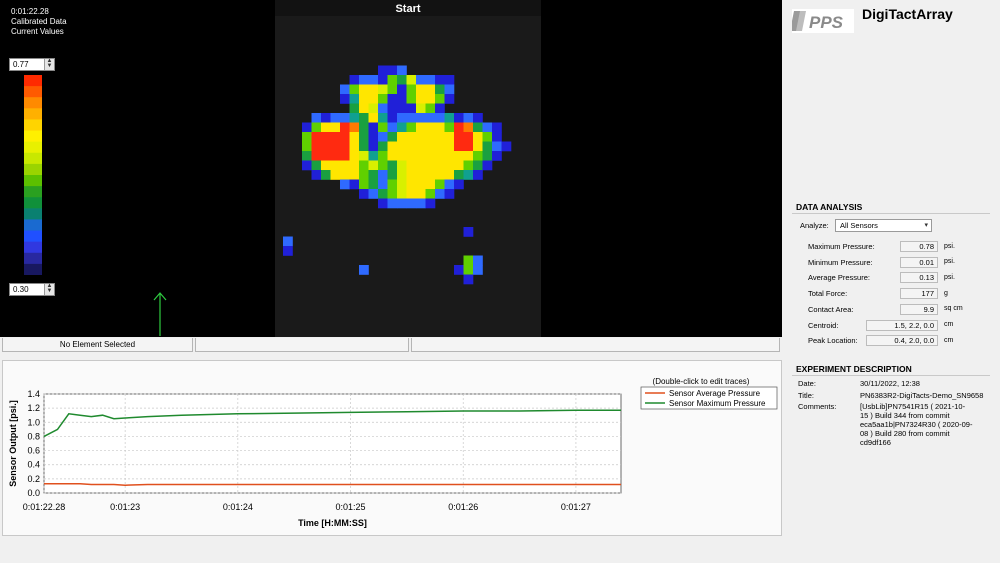 The width and height of the screenshot is (1000, 563). What do you see at coordinates (33, 479) in the screenshot?
I see `y-tick-label: 0.2` at bounding box center [33, 479].